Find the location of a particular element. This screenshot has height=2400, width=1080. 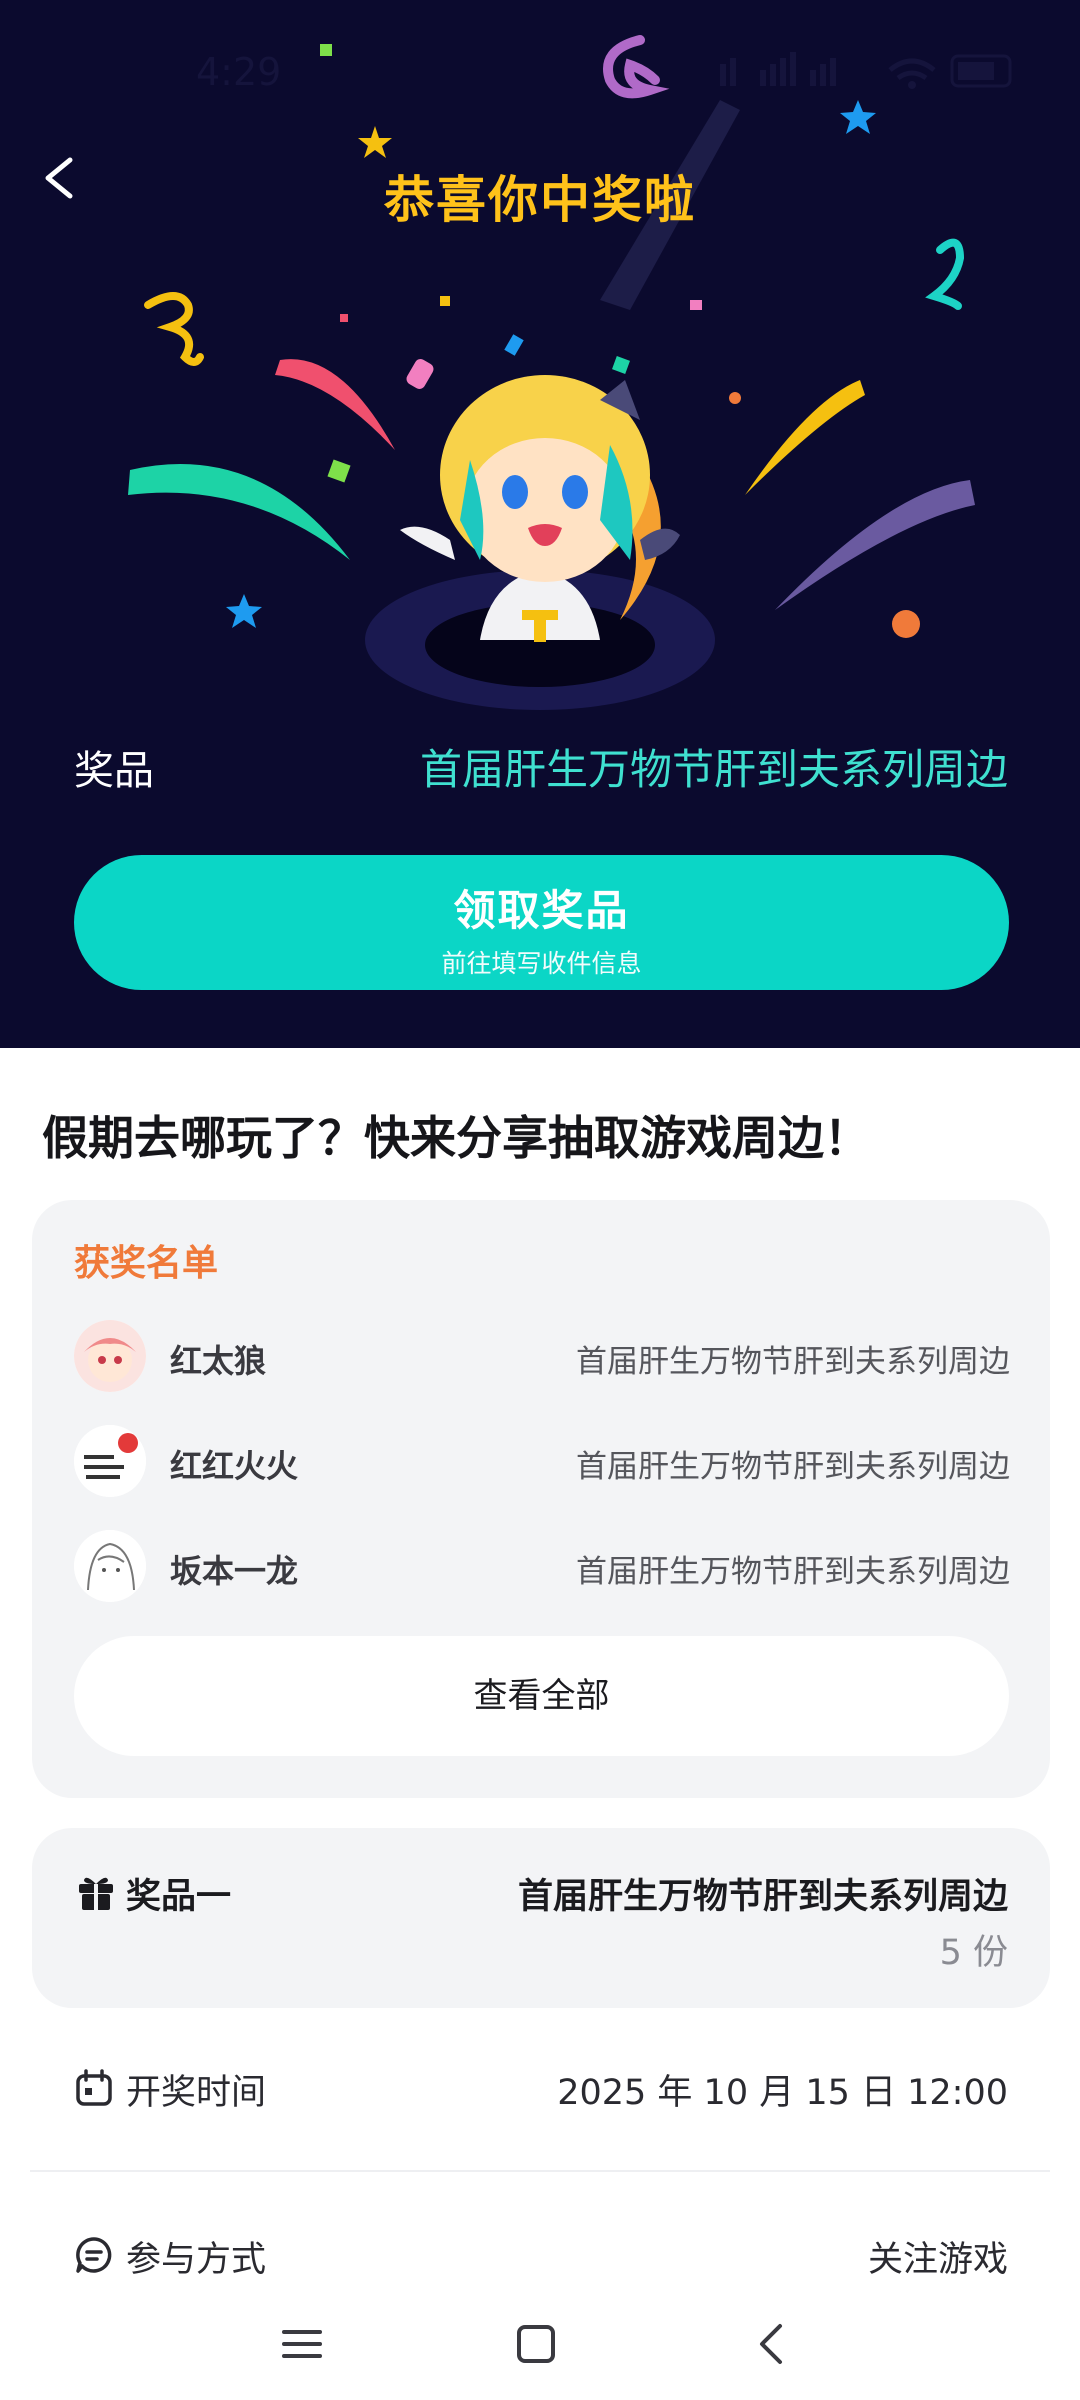

draw-time-label: 开奖时间 is located at coordinates (196, 2093).